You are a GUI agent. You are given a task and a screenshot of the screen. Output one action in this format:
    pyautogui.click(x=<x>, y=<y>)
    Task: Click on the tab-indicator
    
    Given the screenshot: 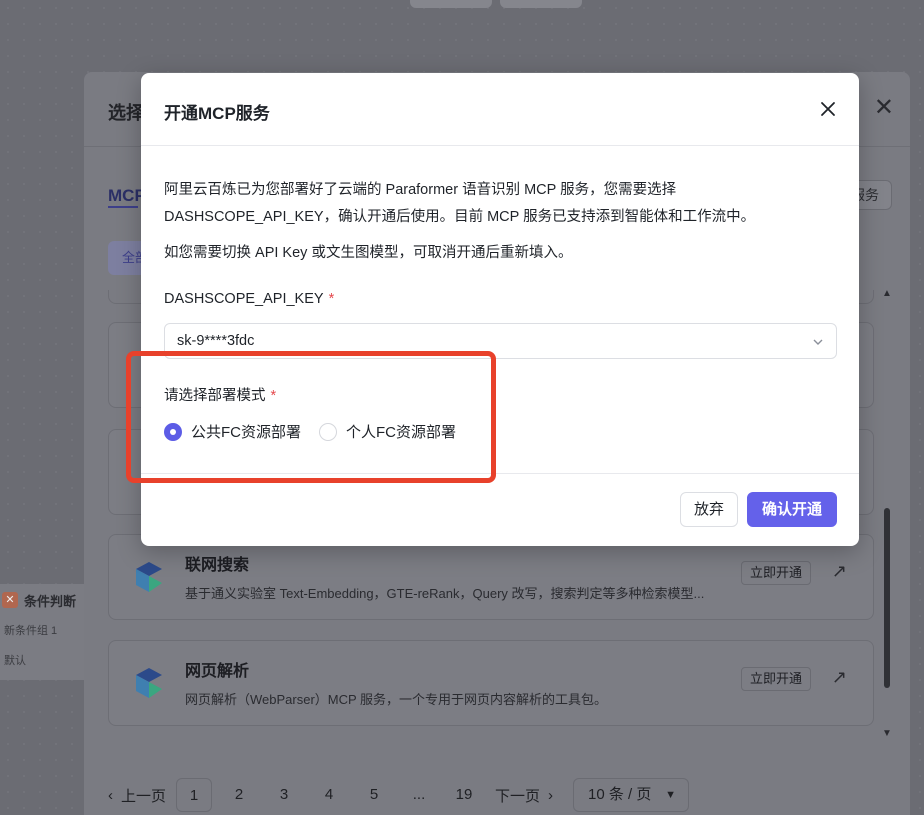 What is the action you would take?
    pyautogui.click(x=123, y=207)
    